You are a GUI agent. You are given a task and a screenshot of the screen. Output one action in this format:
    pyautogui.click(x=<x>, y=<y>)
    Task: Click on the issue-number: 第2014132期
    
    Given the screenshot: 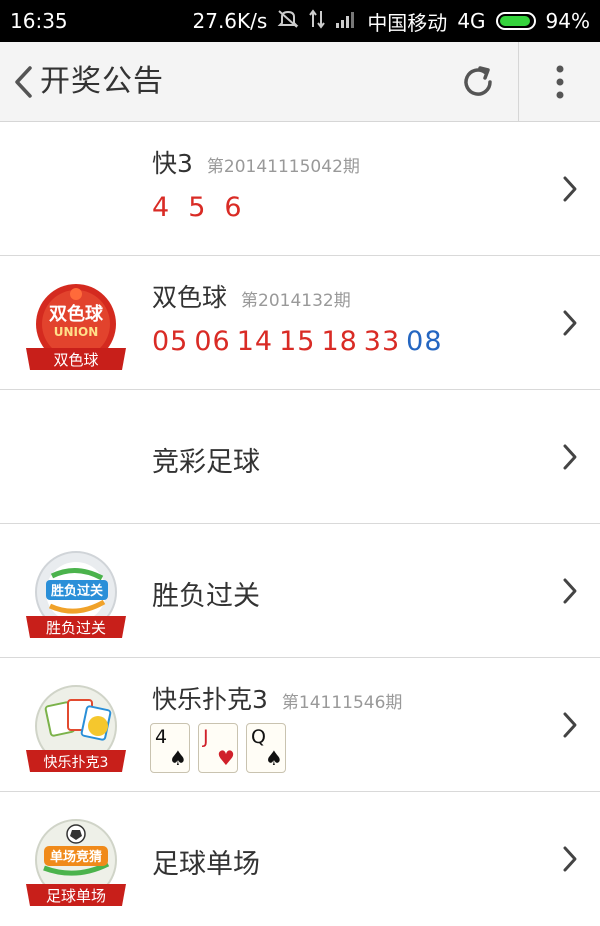 What is the action you would take?
    pyautogui.click(x=296, y=301)
    